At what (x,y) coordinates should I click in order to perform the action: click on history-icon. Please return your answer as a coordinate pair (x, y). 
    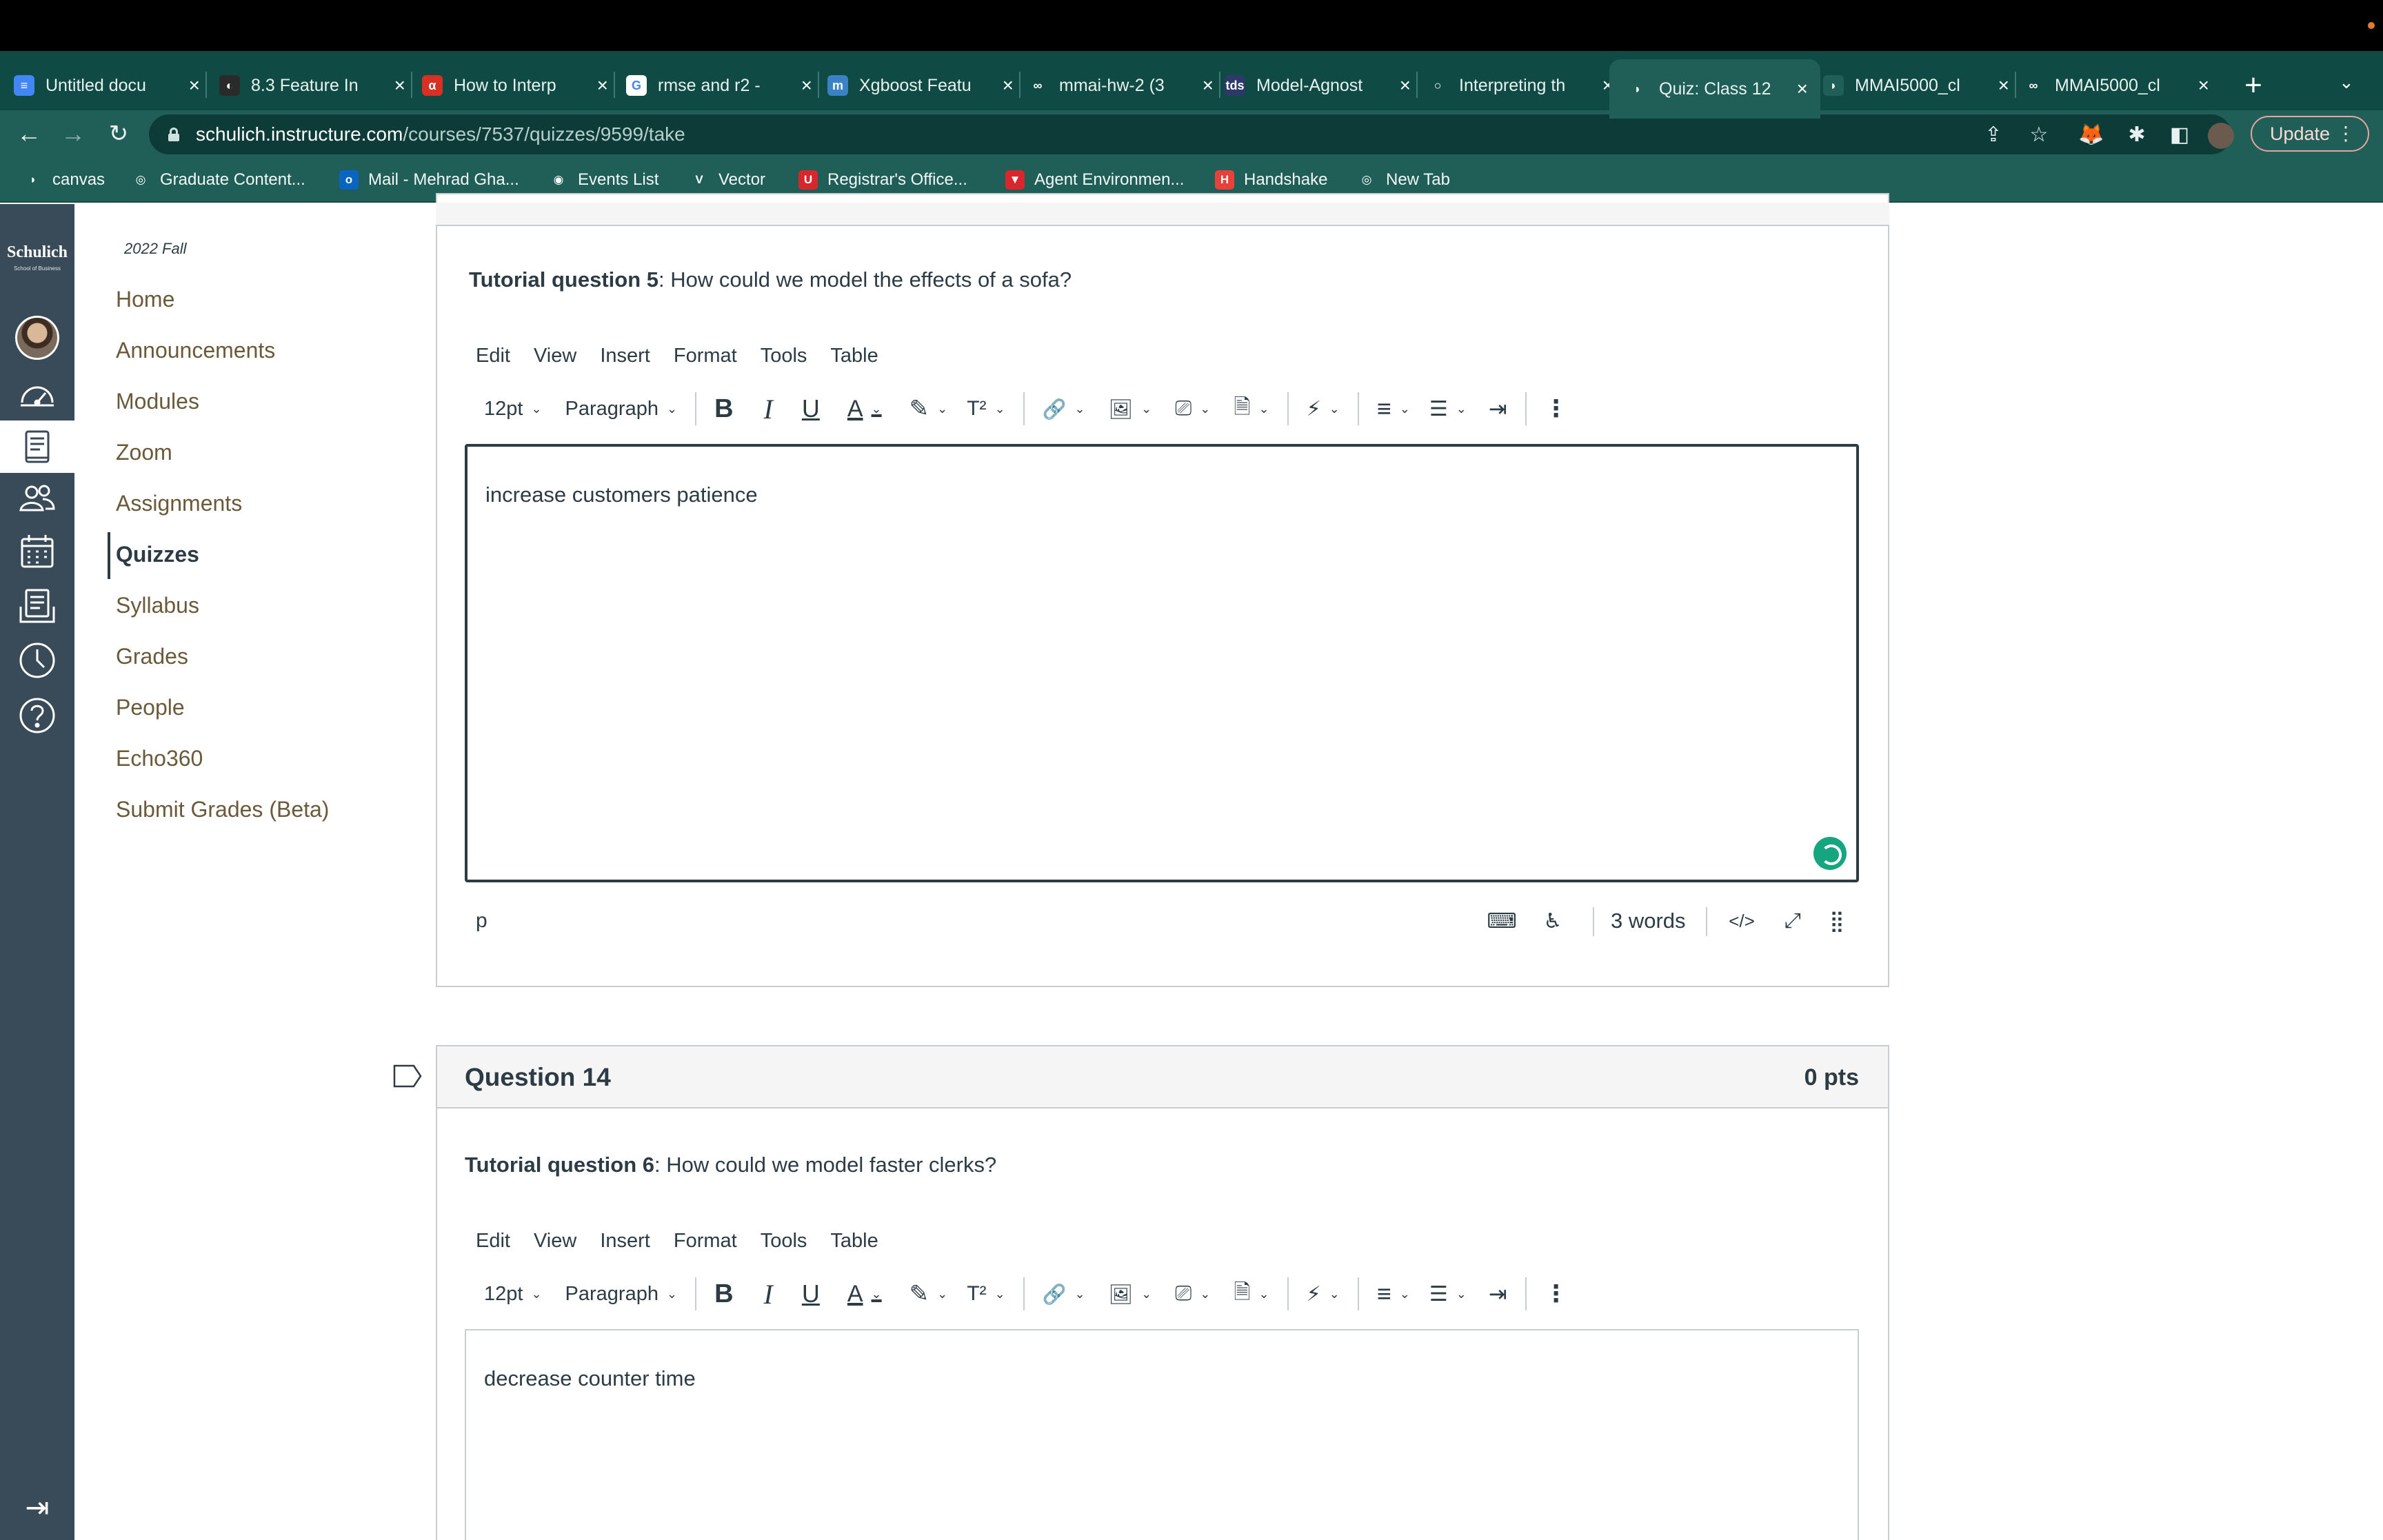
    Looking at the image, I should click on (37, 661).